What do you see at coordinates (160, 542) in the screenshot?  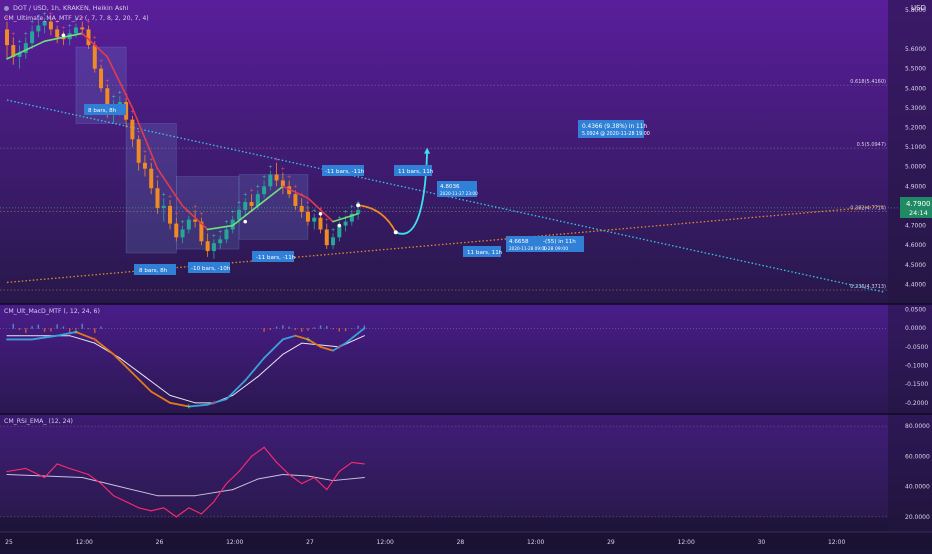 I see `time-tick-label: 26` at bounding box center [160, 542].